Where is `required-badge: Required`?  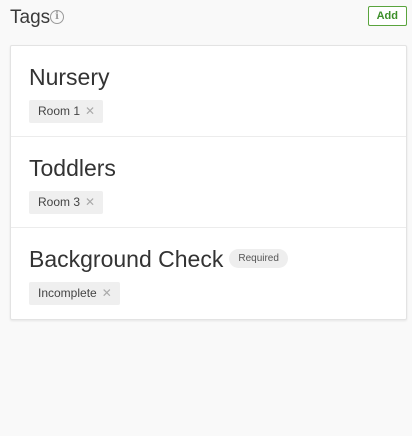 required-badge: Required is located at coordinates (258, 259).